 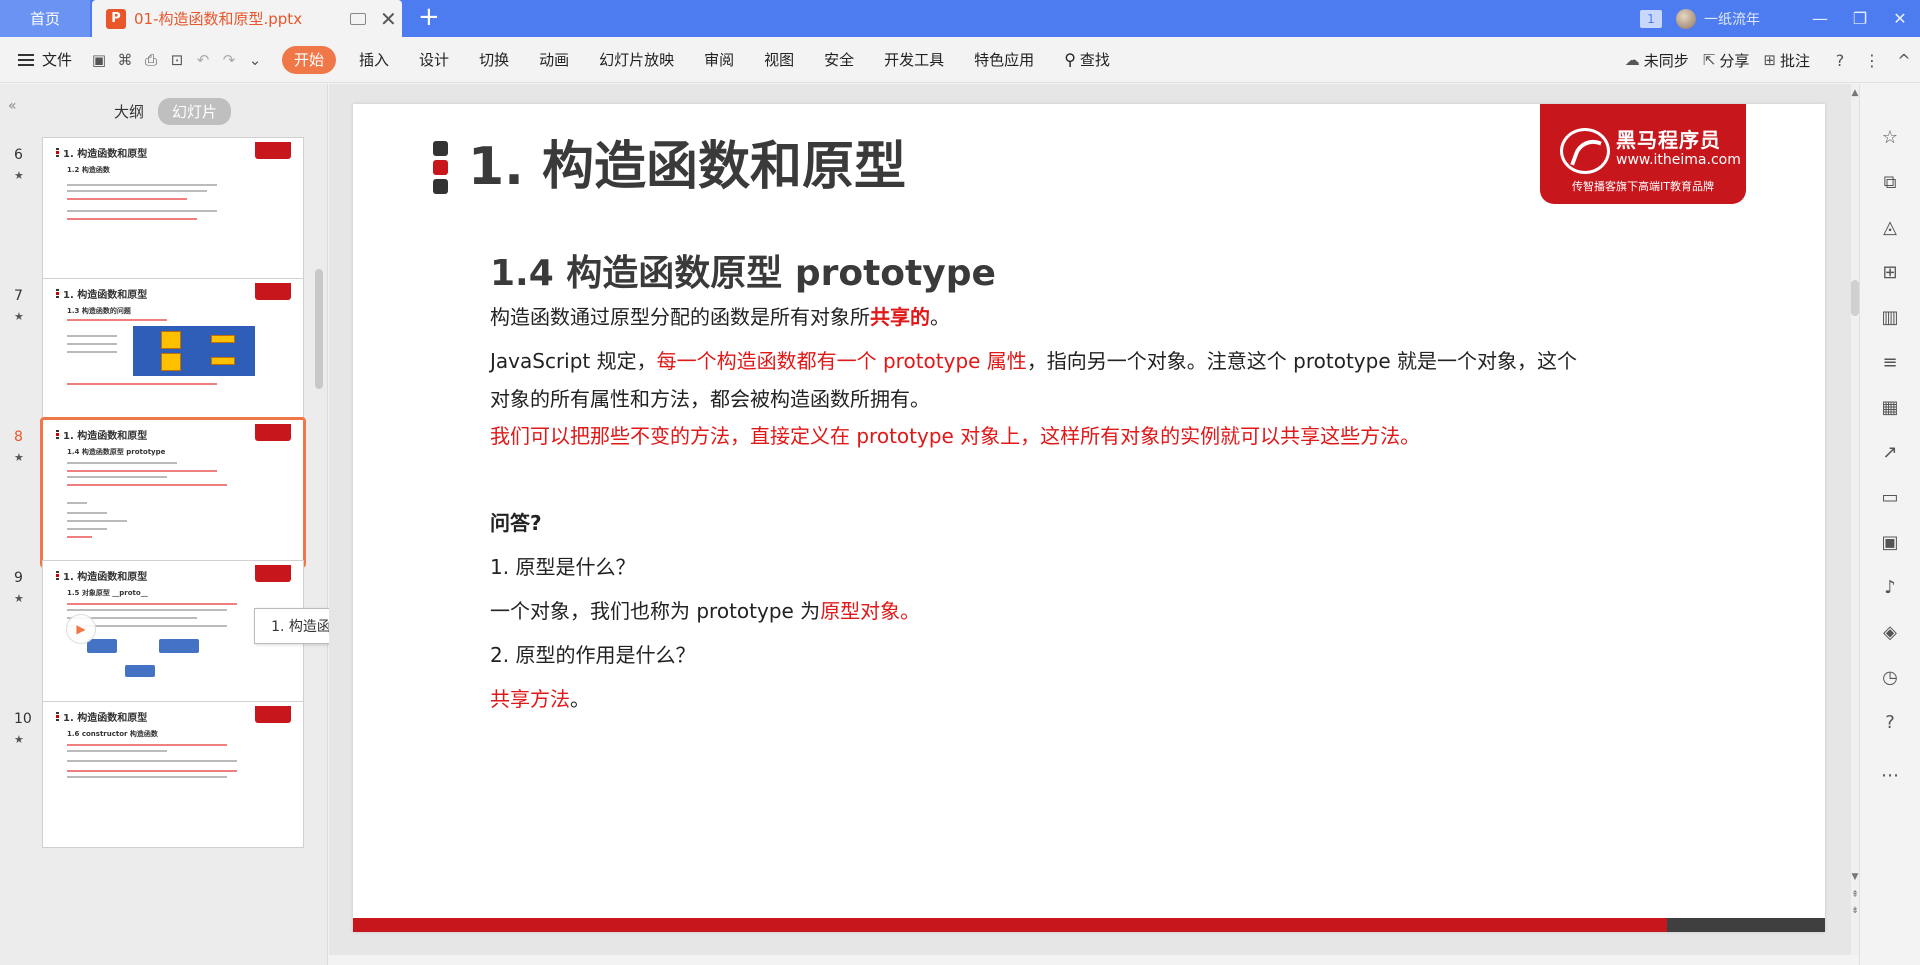 I want to click on close-window-icon: ✕, so click(x=1900, y=18).